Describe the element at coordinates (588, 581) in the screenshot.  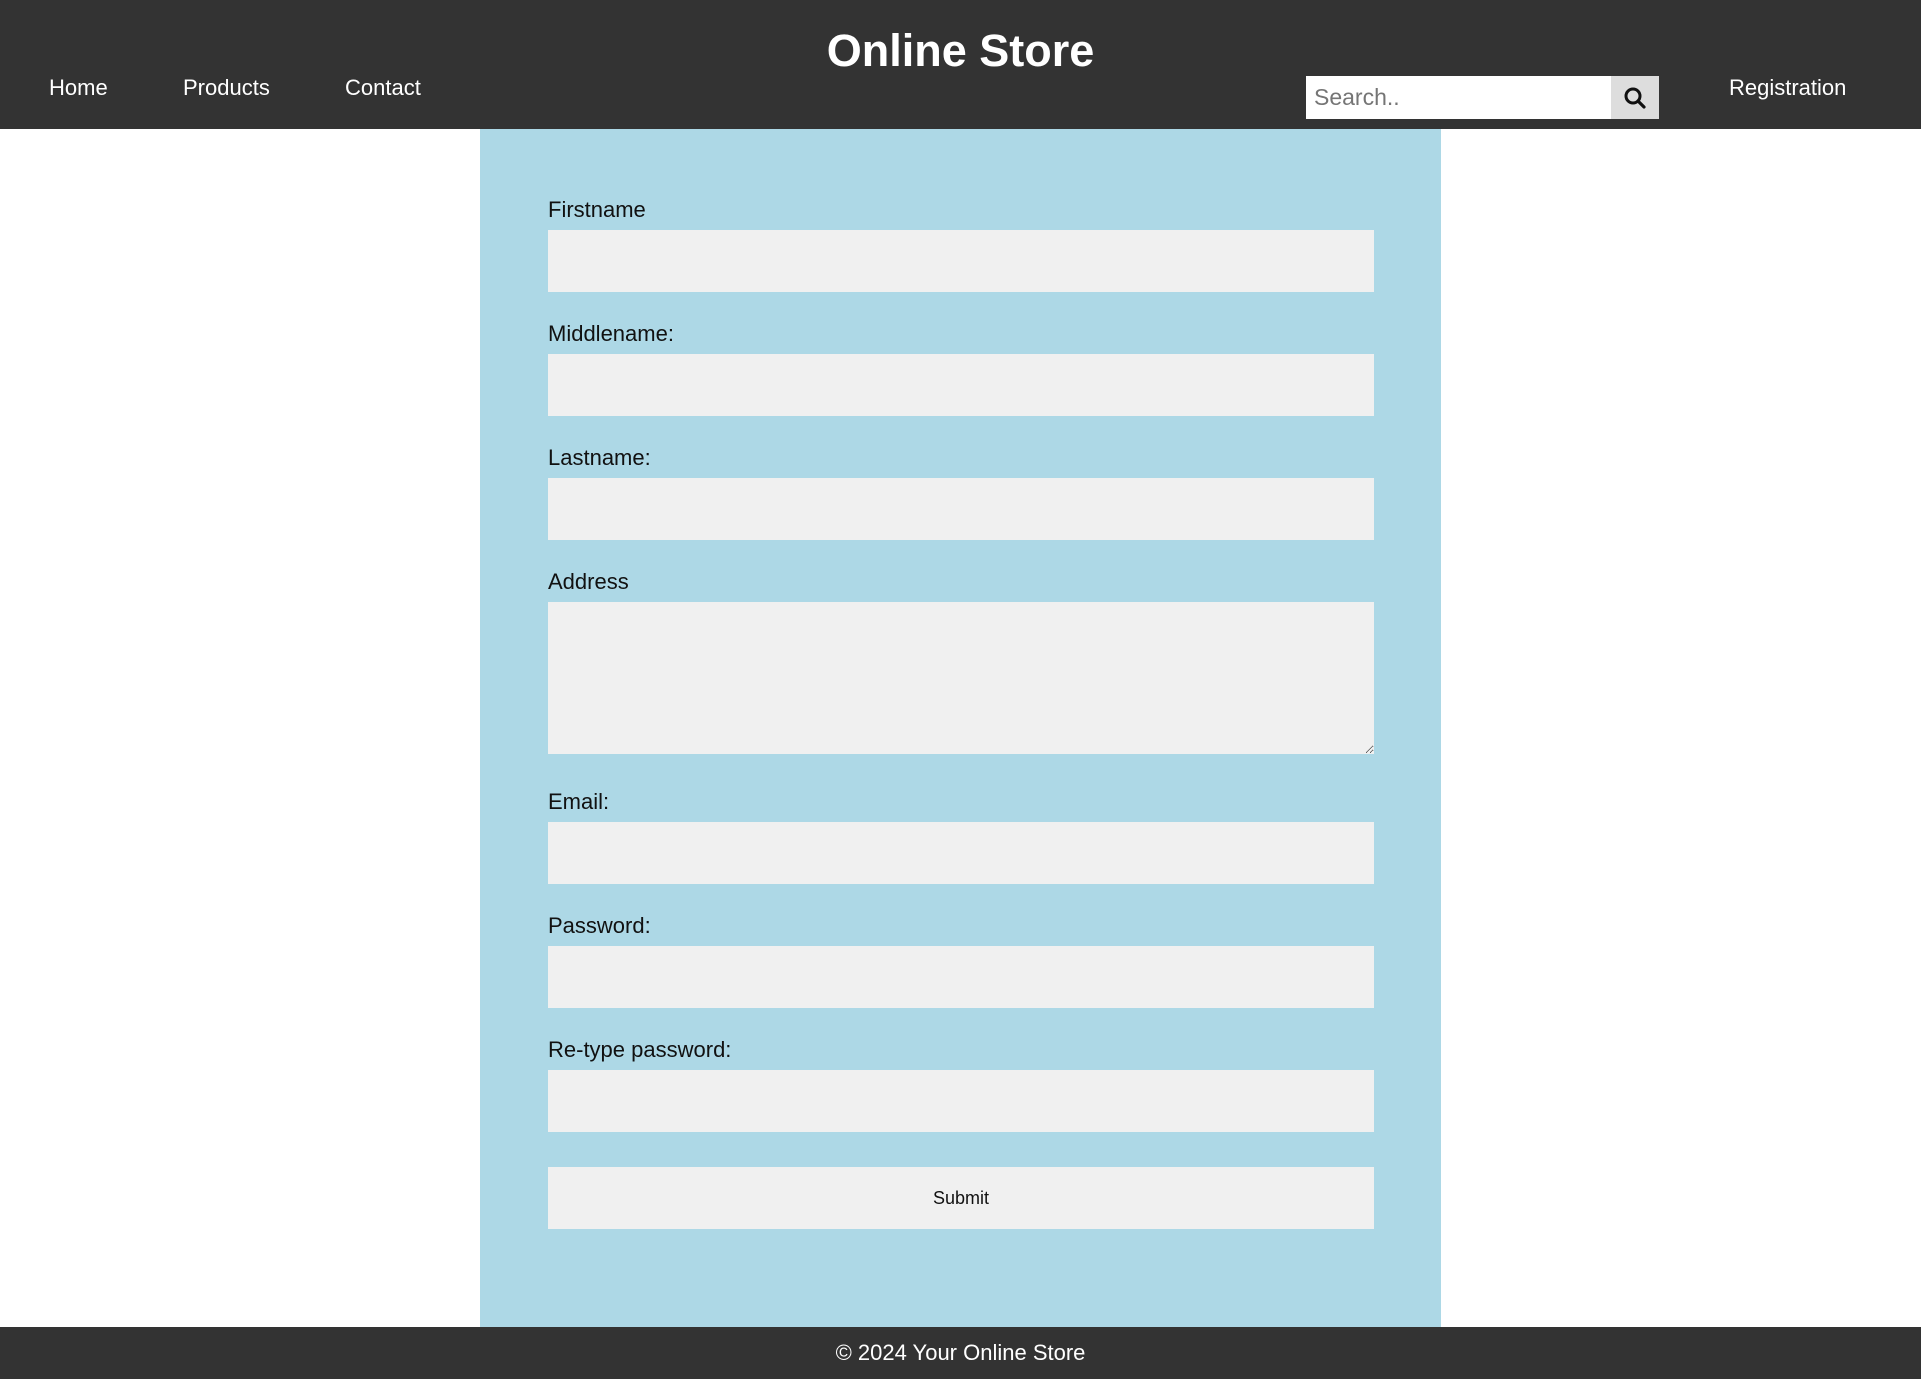
I see `address-label: Address` at that location.